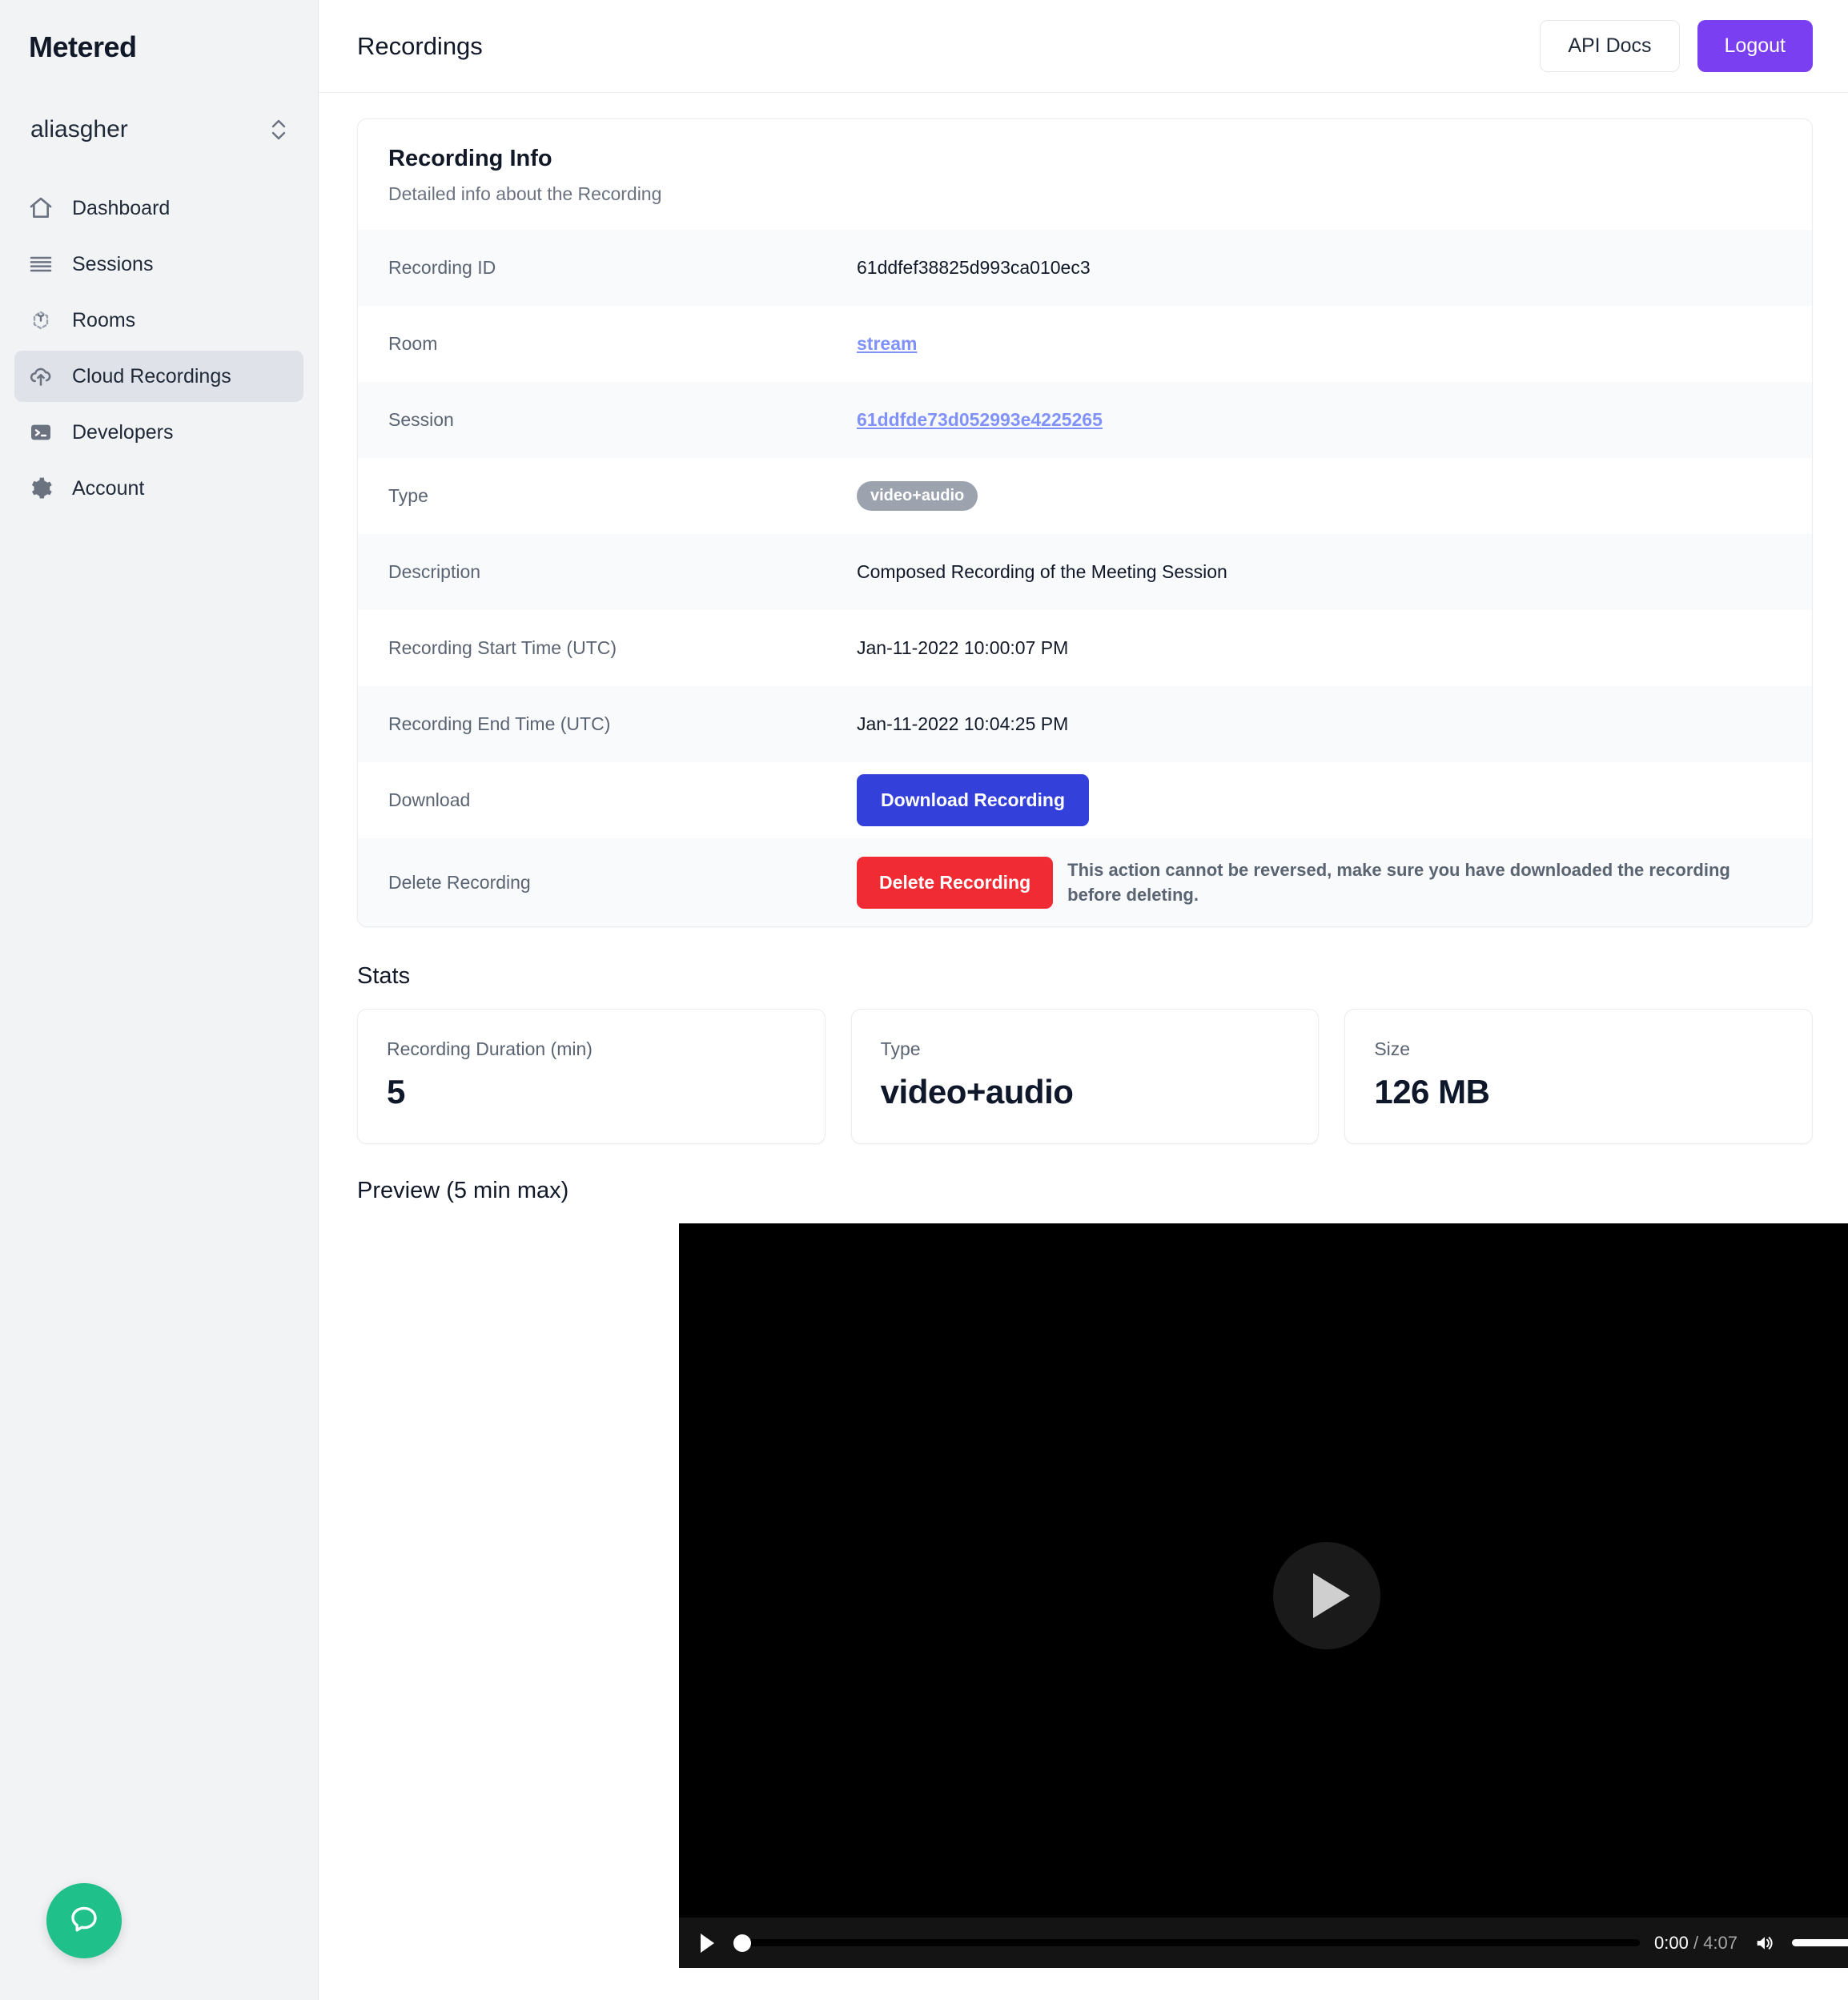 The height and width of the screenshot is (2000, 1848). Describe the element at coordinates (963, 723) in the screenshot. I see `row-value: Jan-11-2022 10:04:25 PM` at that location.